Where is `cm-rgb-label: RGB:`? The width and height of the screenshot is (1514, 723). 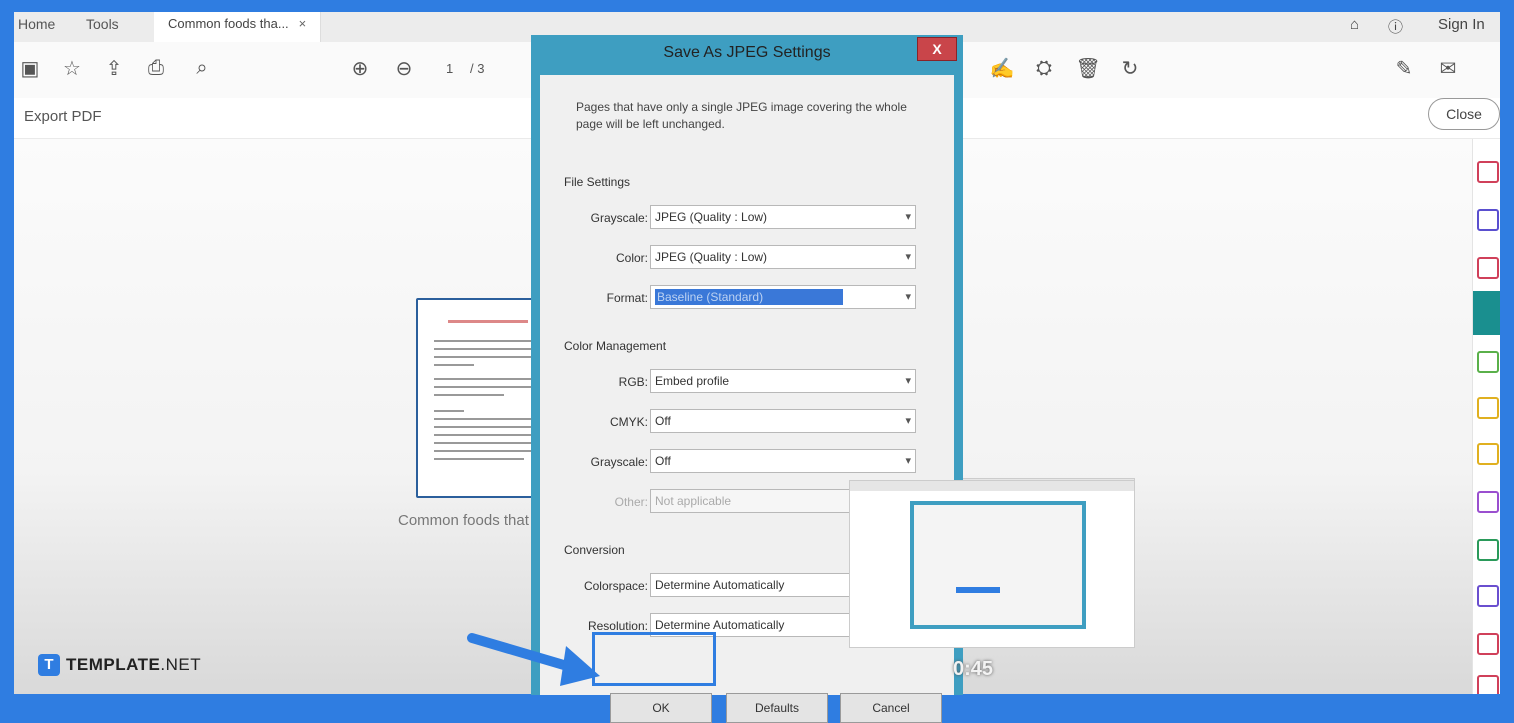 cm-rgb-label: RGB: is located at coordinates (633, 382).